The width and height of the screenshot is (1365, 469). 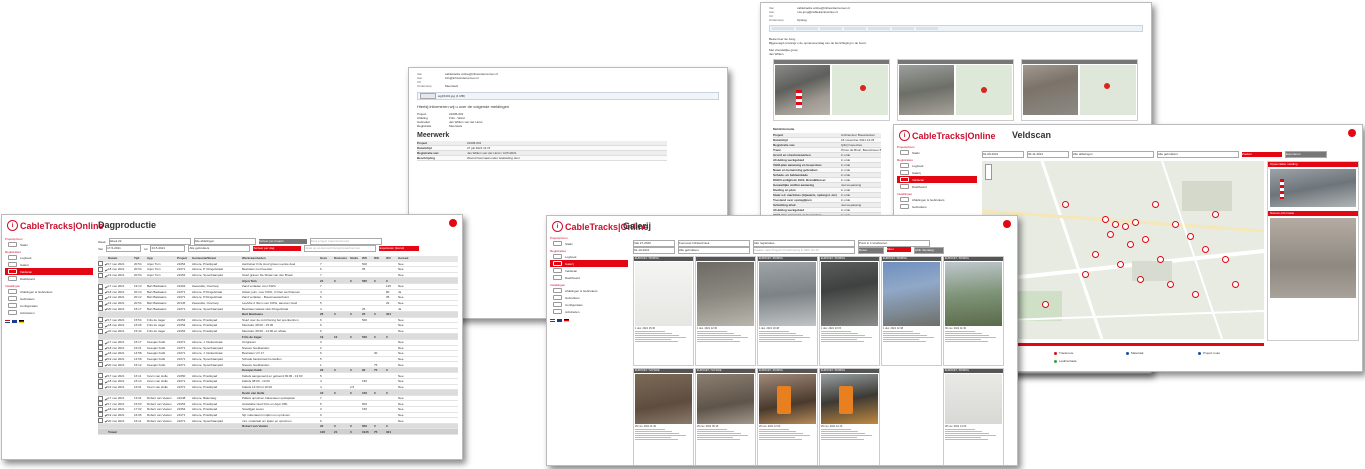 I want to click on map-view, so click(x=1123, y=250).